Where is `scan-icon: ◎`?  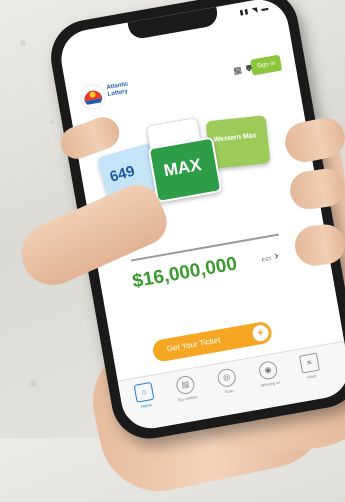
scan-icon: ◎ is located at coordinates (227, 378).